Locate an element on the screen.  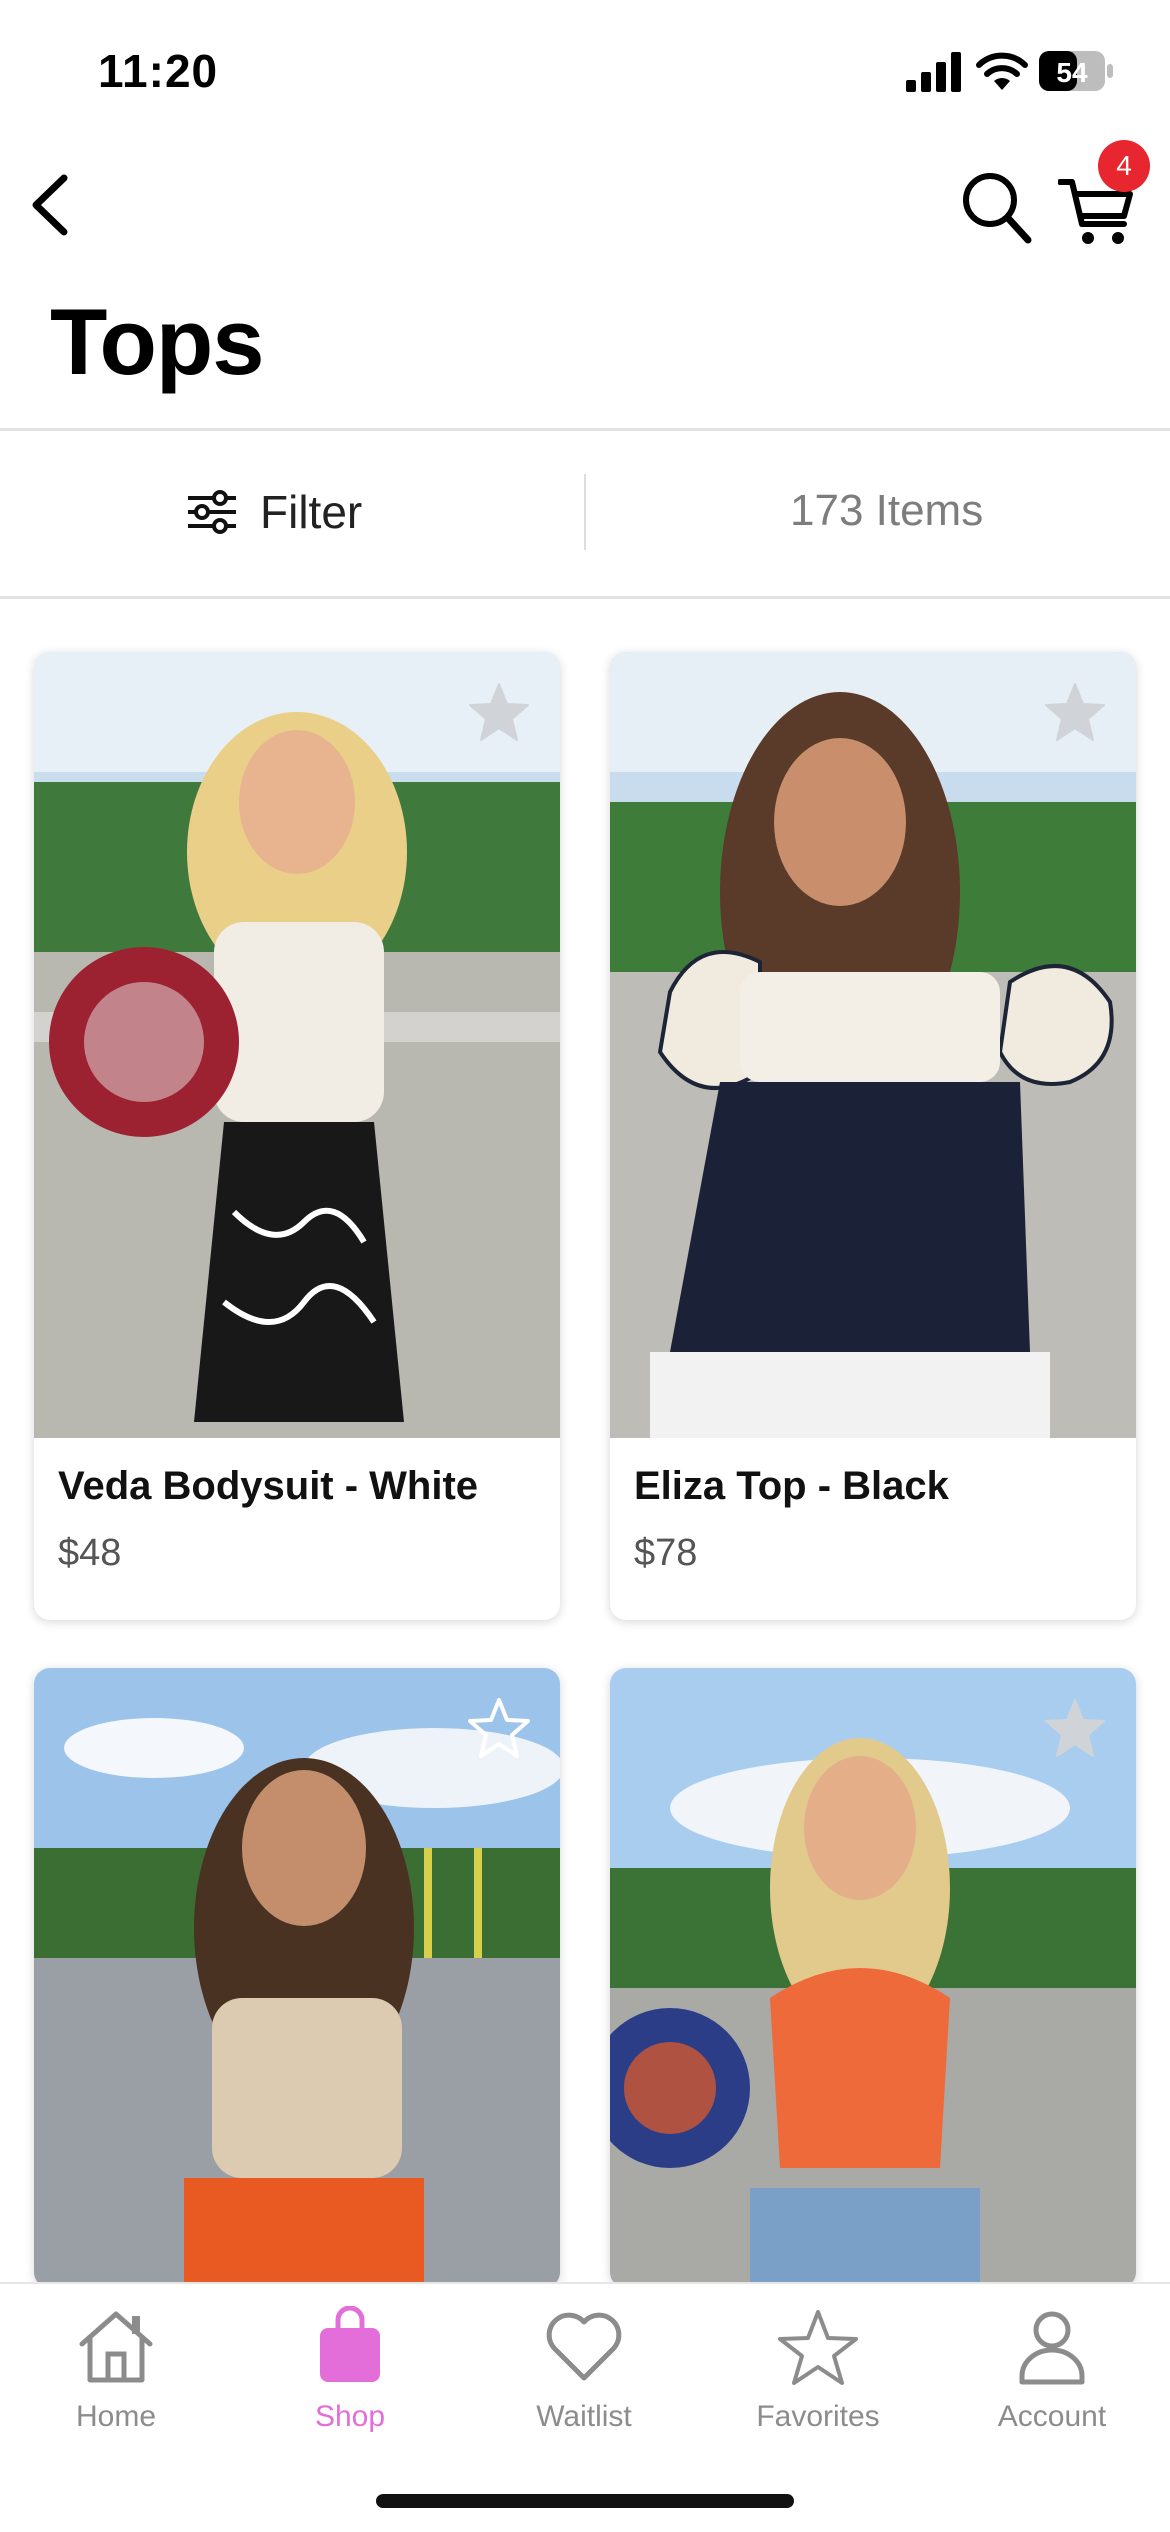
tab-label: Account is located at coordinates (1052, 2416).